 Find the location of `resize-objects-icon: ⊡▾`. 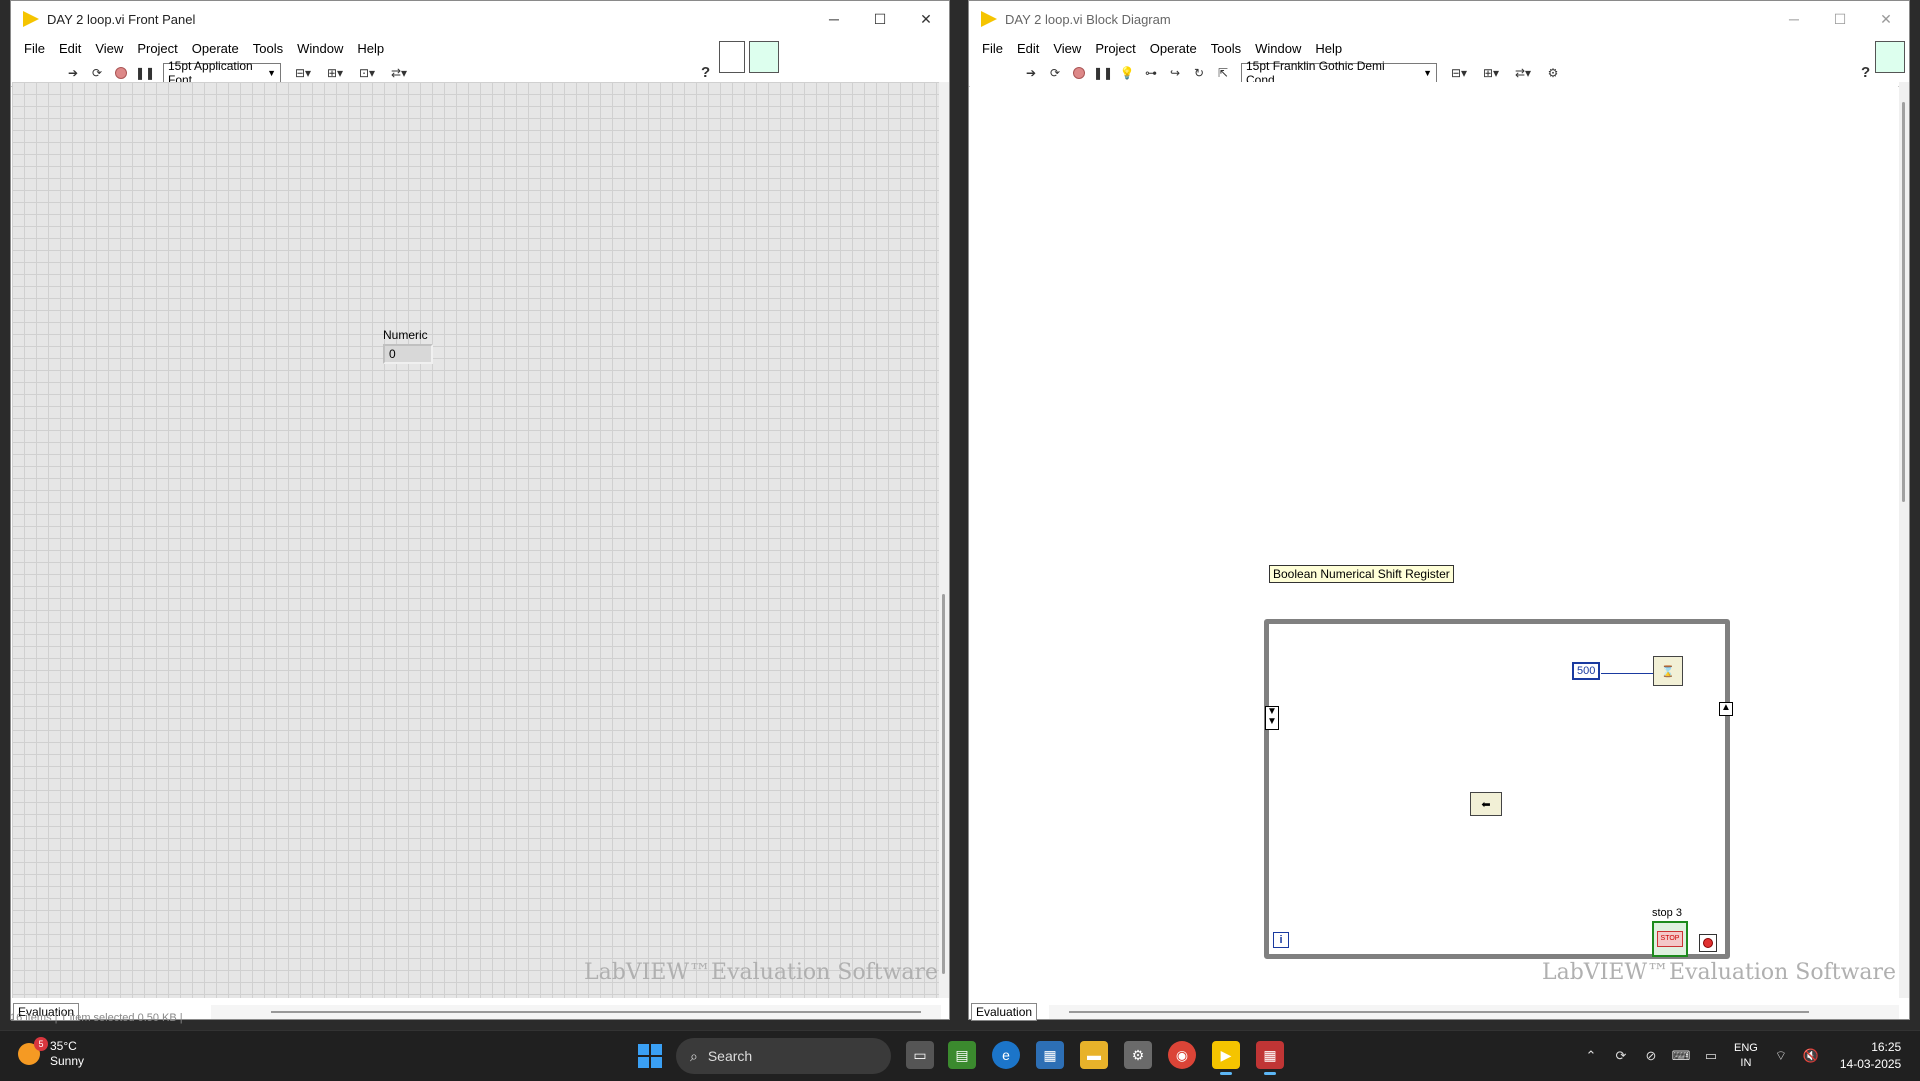

resize-objects-icon: ⊡▾ is located at coordinates (367, 73).